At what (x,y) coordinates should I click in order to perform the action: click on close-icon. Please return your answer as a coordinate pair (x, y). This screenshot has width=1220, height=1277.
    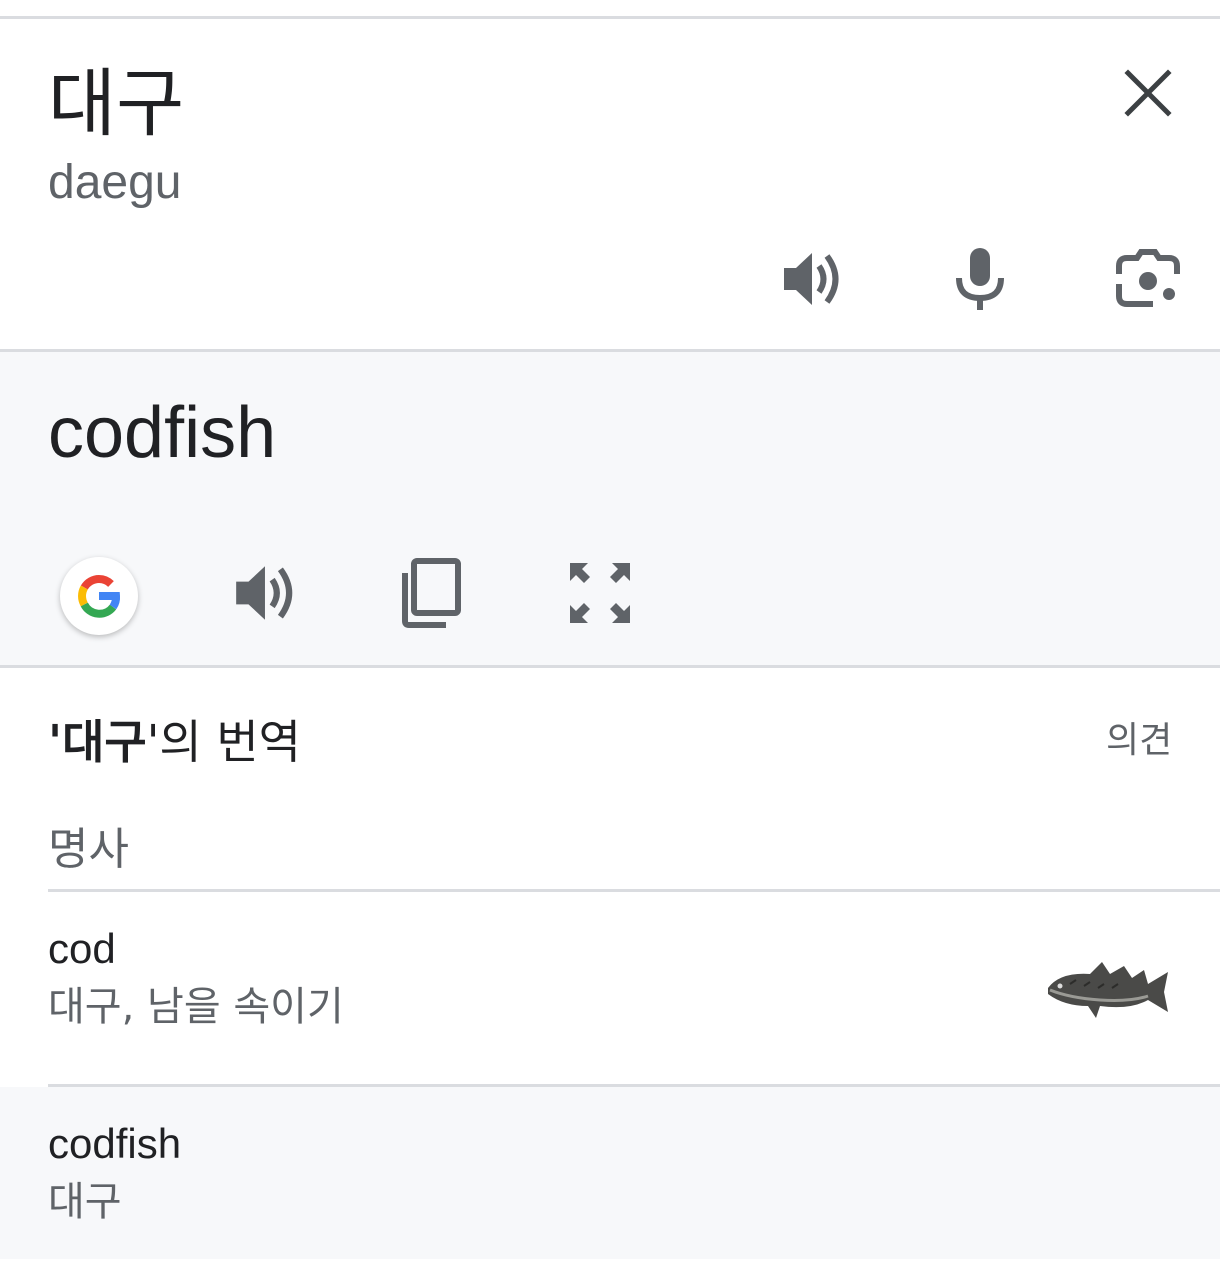
    Looking at the image, I should click on (1148, 93).